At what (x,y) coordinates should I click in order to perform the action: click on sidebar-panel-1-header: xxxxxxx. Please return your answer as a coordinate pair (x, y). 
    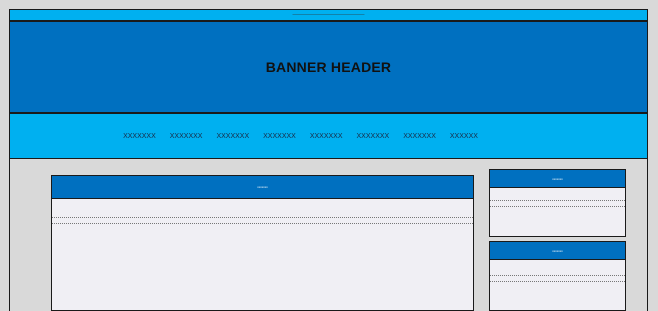
    Looking at the image, I should click on (557, 179).